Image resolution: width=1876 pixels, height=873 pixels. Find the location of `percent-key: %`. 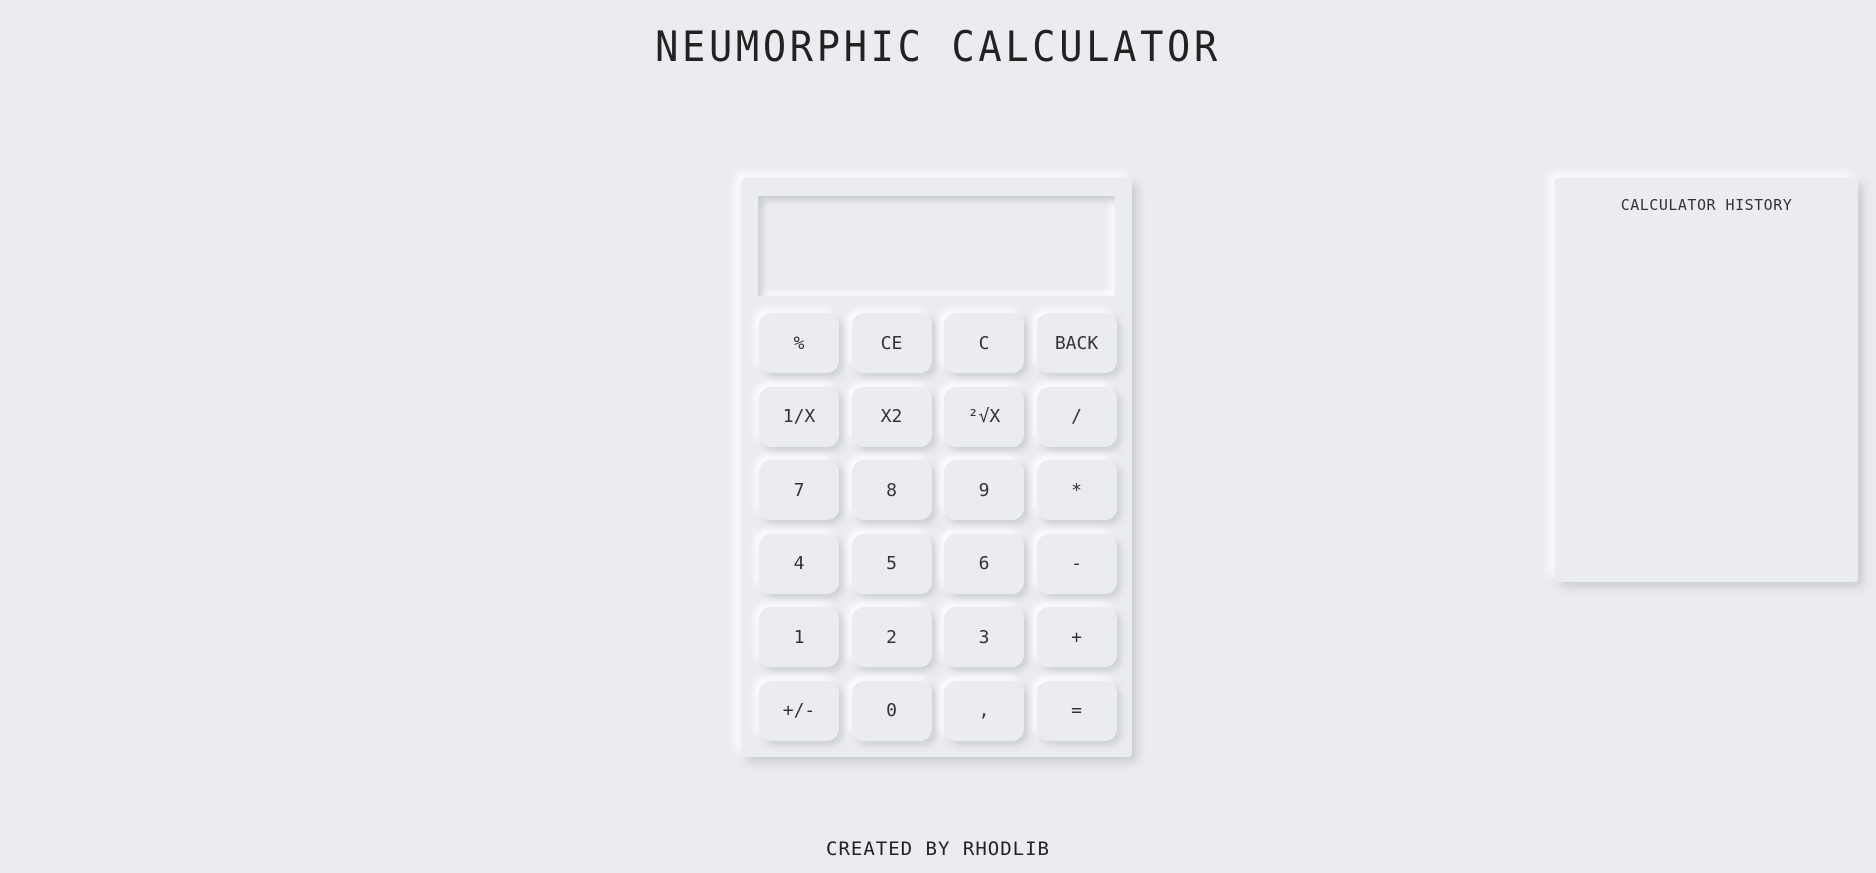

percent-key: % is located at coordinates (799, 343).